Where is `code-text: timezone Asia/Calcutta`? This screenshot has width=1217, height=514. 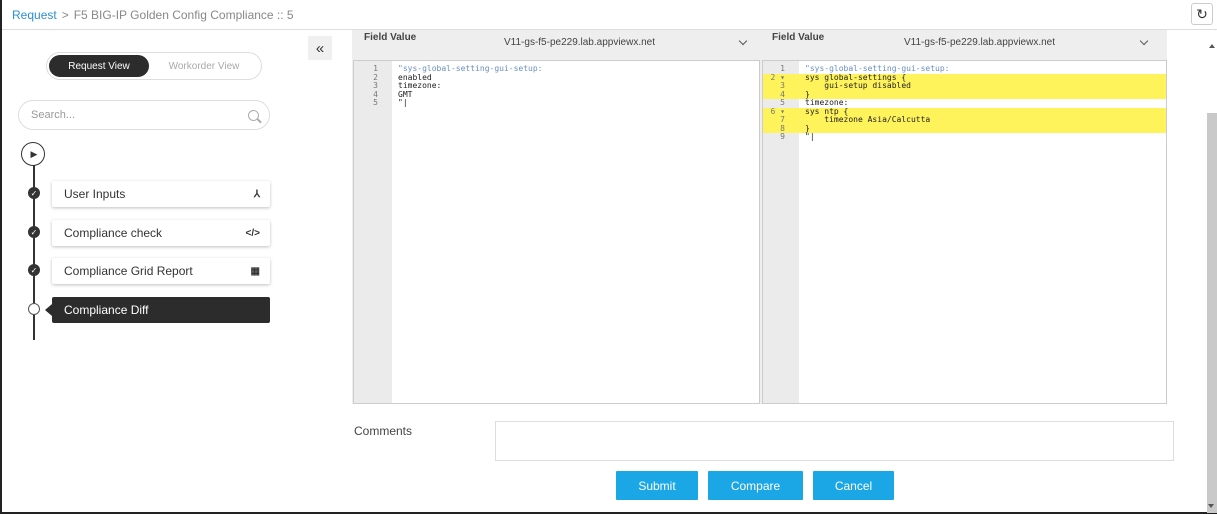 code-text: timezone Asia/Calcutta is located at coordinates (868, 119).